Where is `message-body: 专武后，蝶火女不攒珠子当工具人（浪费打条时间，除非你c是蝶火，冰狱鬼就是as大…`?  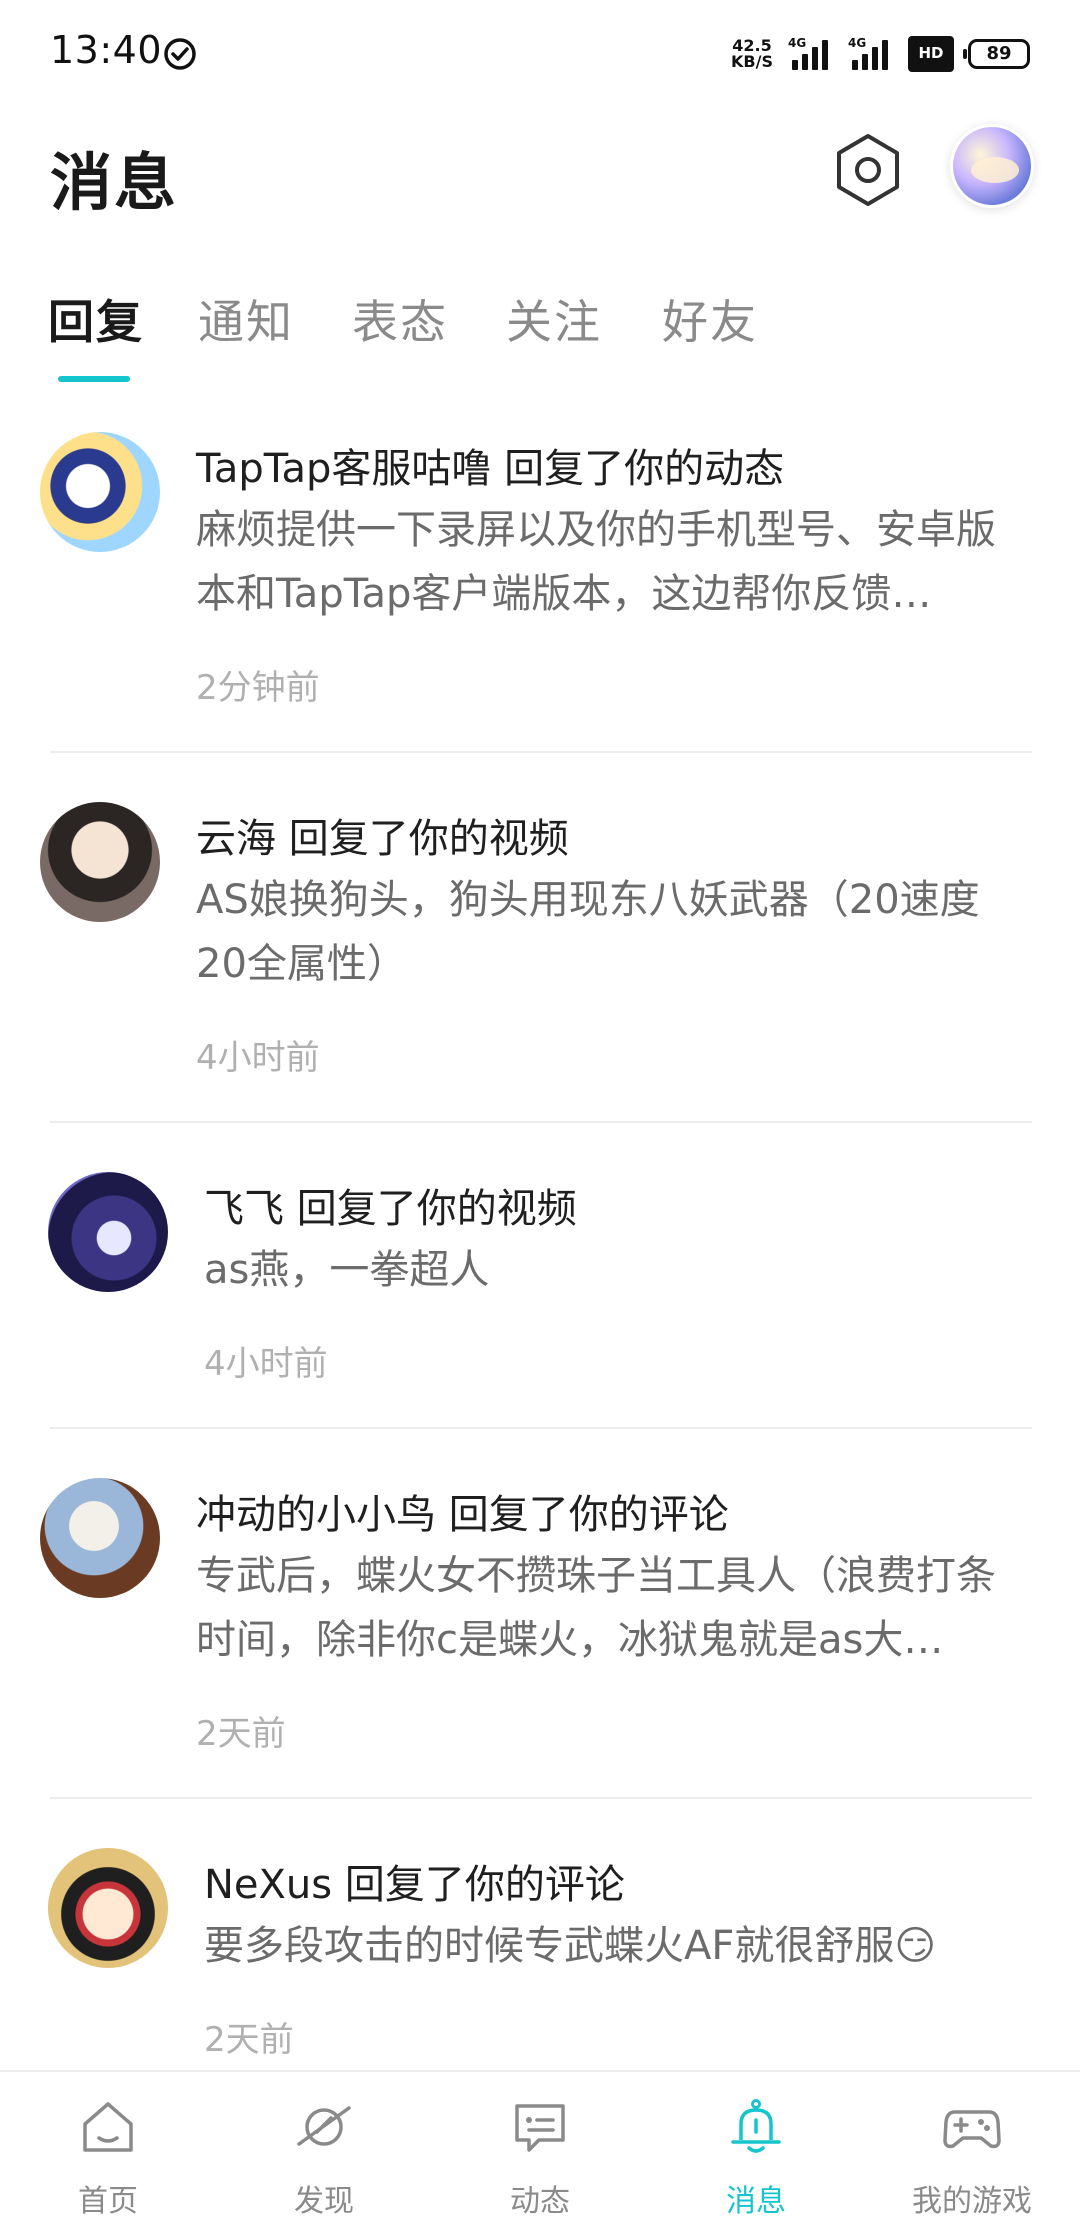 message-body: 专武后，蝶火女不攒珠子当工具人（浪费打条时间，除非你c是蝶火，冰狱鬼就是as大… is located at coordinates (596, 1608).